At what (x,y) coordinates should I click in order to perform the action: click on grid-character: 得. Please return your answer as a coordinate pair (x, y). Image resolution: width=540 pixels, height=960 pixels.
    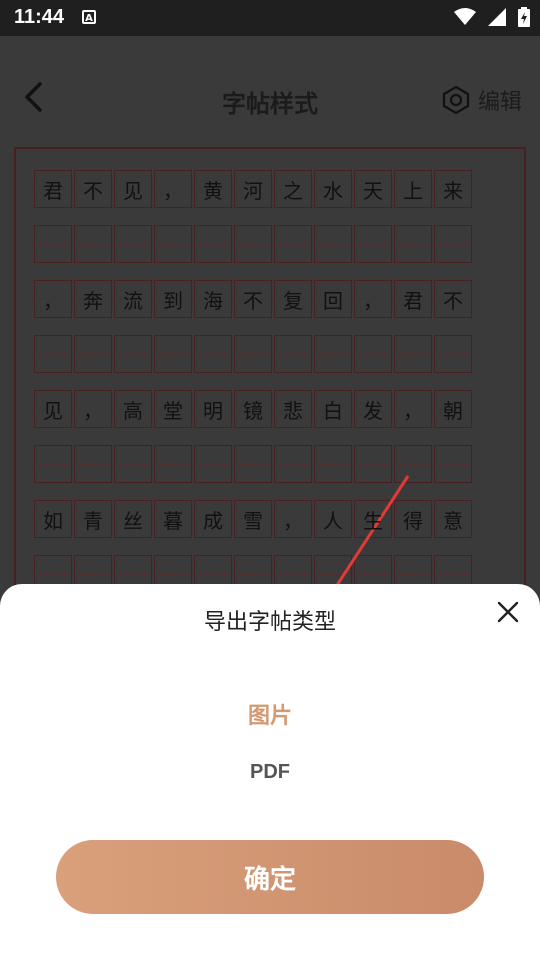
    Looking at the image, I should click on (413, 520).